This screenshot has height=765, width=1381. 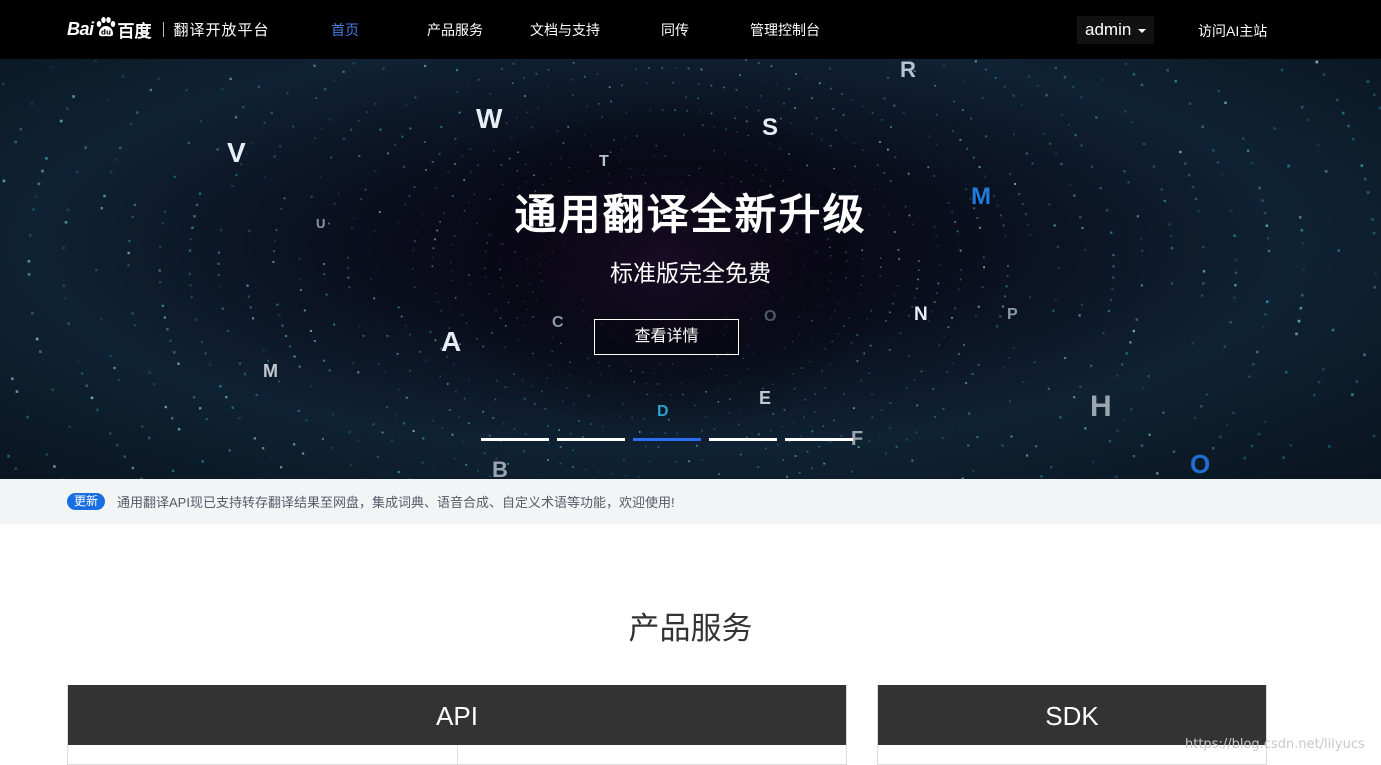 What do you see at coordinates (785, 29) in the screenshot?
I see `nav-console: 管理控制台` at bounding box center [785, 29].